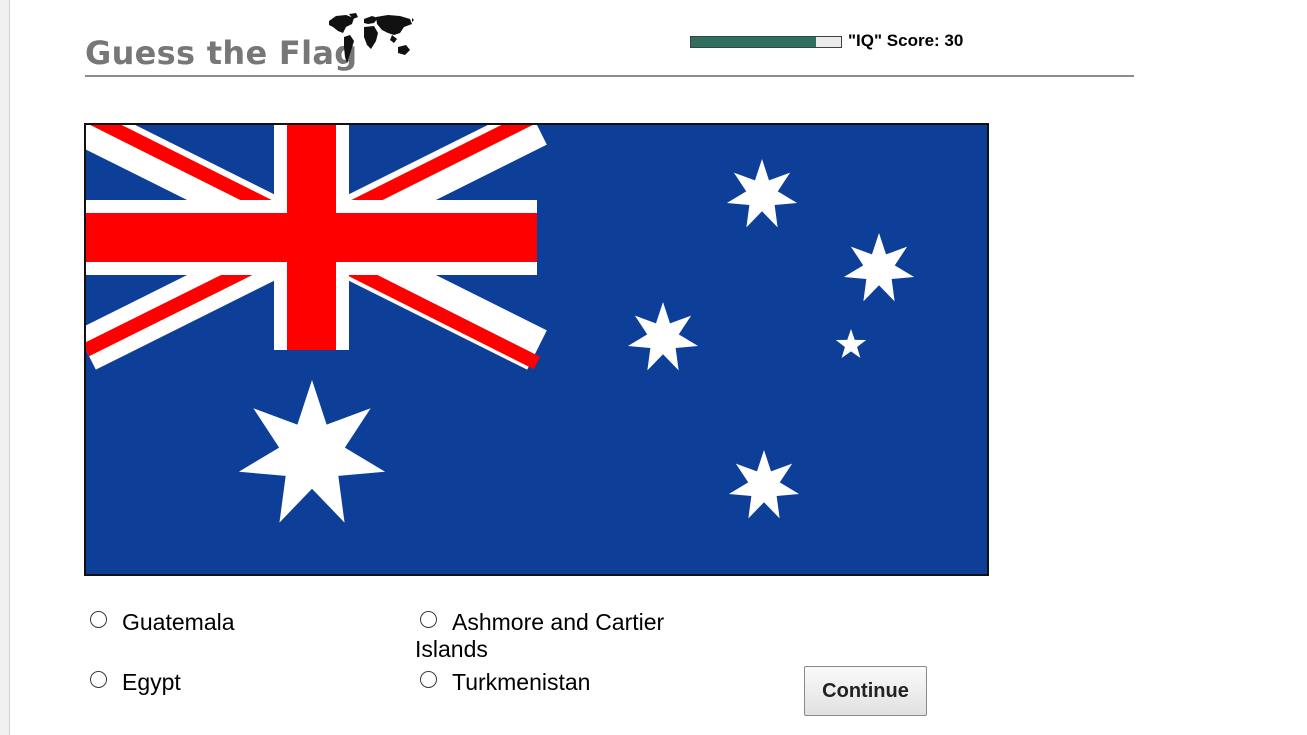 The image size is (1307, 735). What do you see at coordinates (371, 38) in the screenshot?
I see `world-map-icon` at bounding box center [371, 38].